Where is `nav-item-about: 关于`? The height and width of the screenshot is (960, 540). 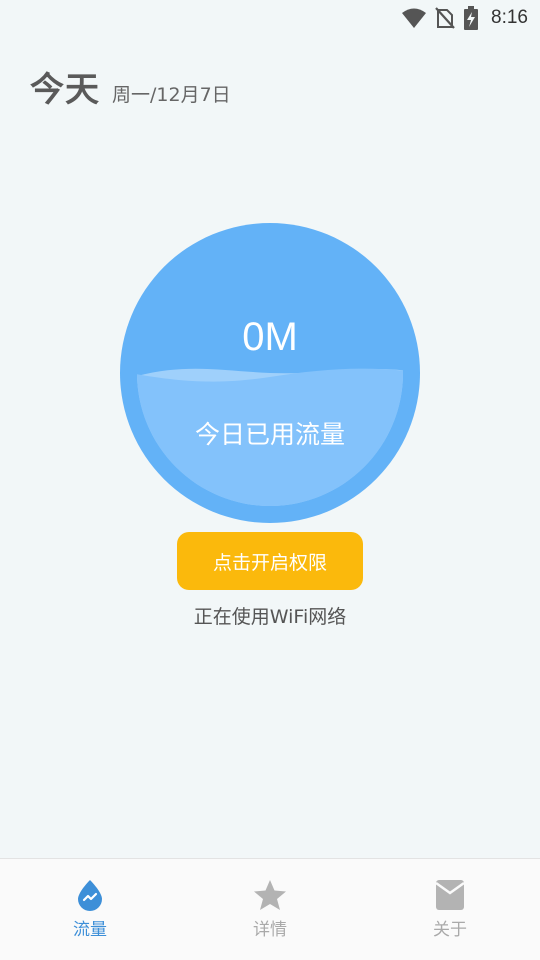
nav-item-about: 关于 is located at coordinates (450, 909).